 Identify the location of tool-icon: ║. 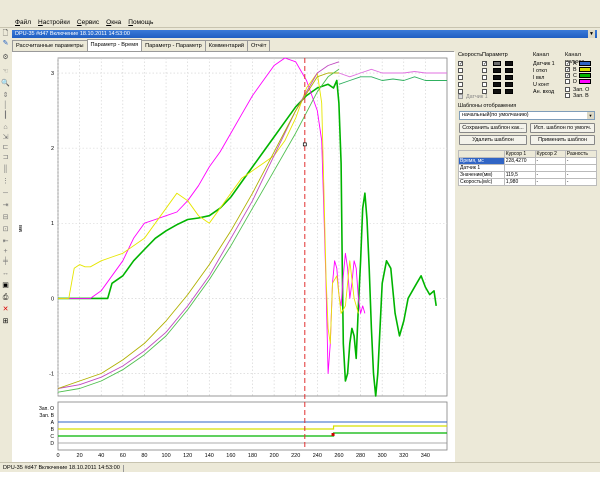
(5, 170).